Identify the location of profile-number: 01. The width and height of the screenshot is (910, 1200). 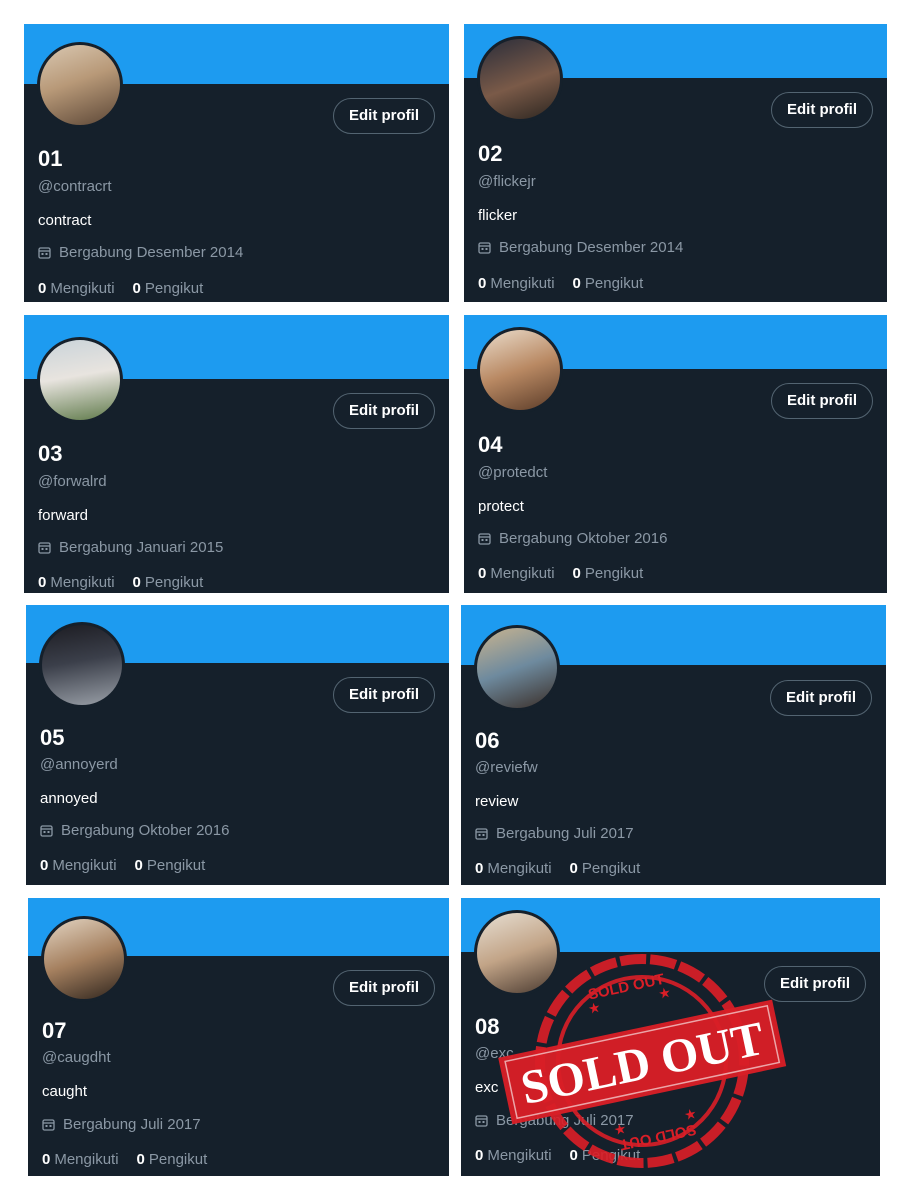
(50, 158).